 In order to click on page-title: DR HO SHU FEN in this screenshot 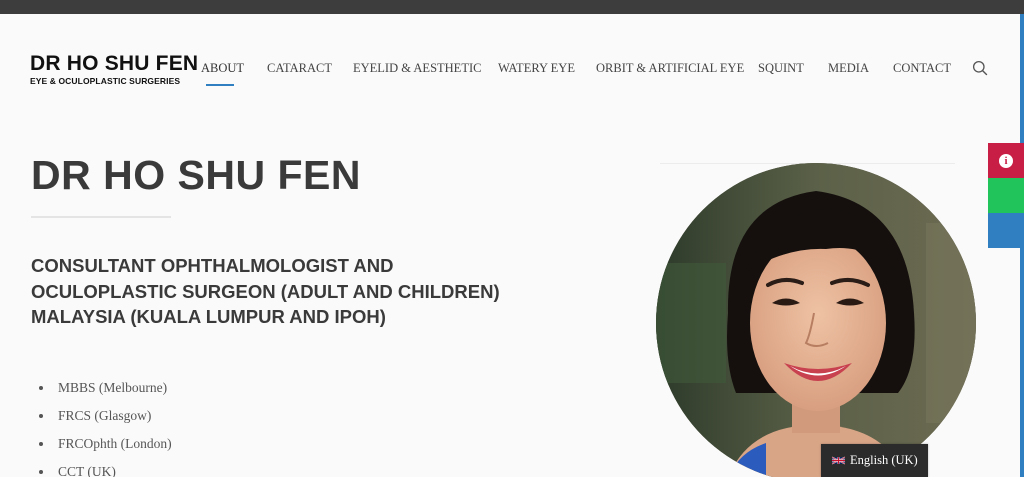, I will do `click(196, 175)`.